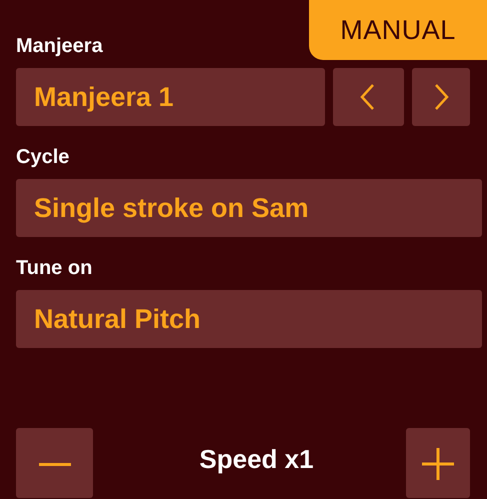  I want to click on field-label: Cycle, so click(43, 157).